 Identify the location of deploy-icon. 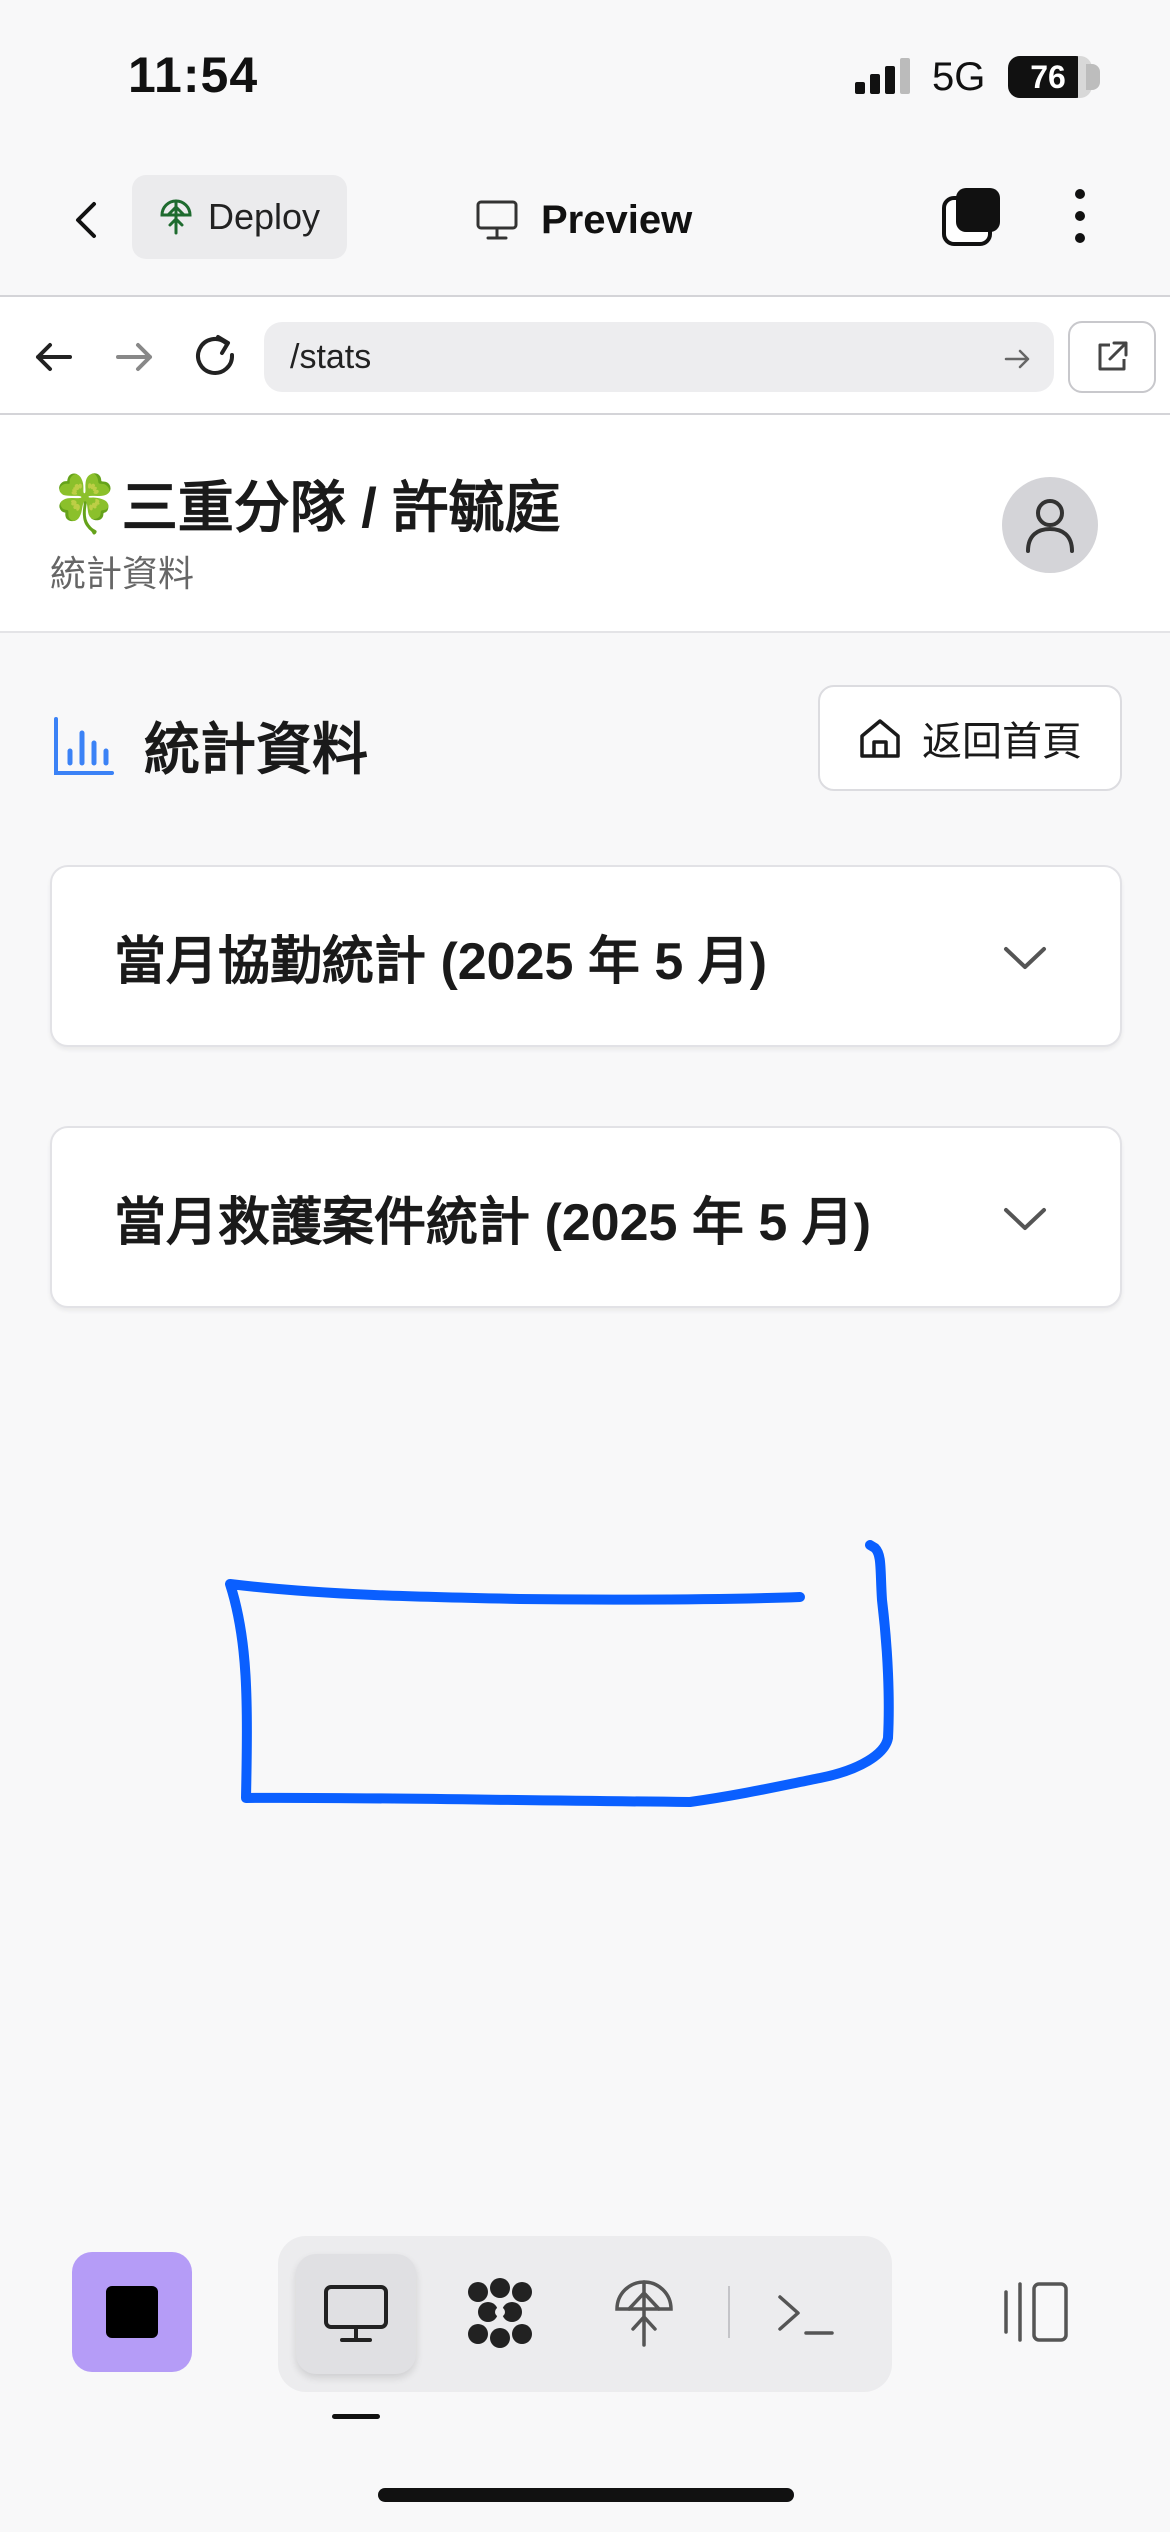
(644, 2313).